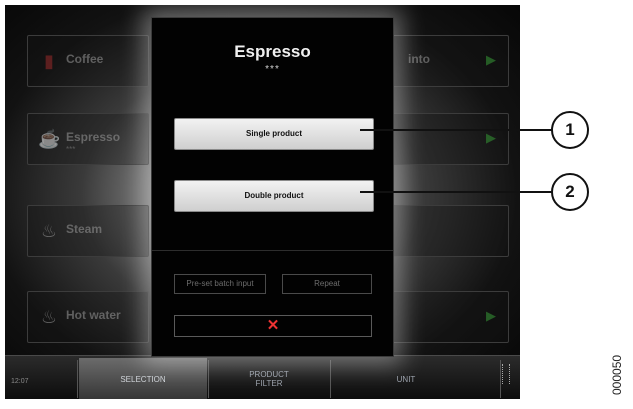  What do you see at coordinates (220, 284) in the screenshot?
I see `preset-batch-button: Pre-set batch input` at bounding box center [220, 284].